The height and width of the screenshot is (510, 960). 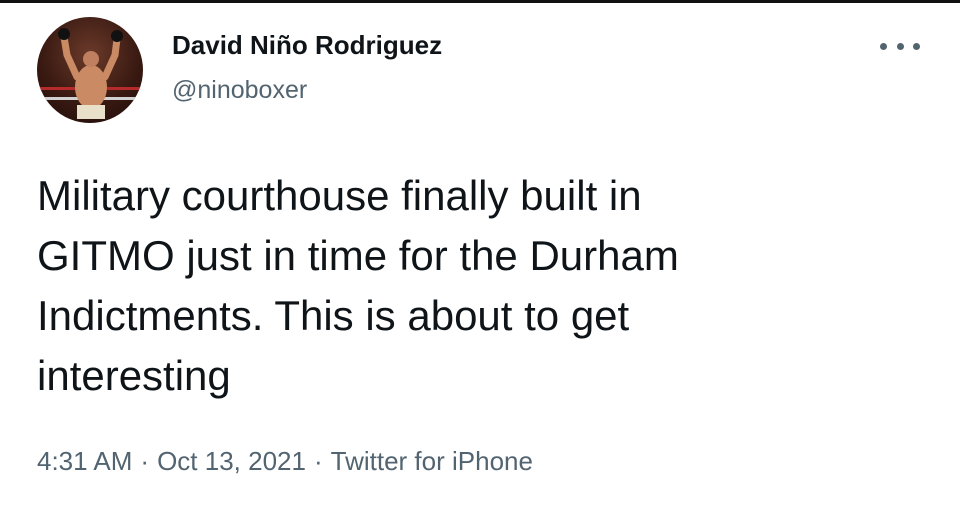 I want to click on avatar, so click(x=90, y=70).